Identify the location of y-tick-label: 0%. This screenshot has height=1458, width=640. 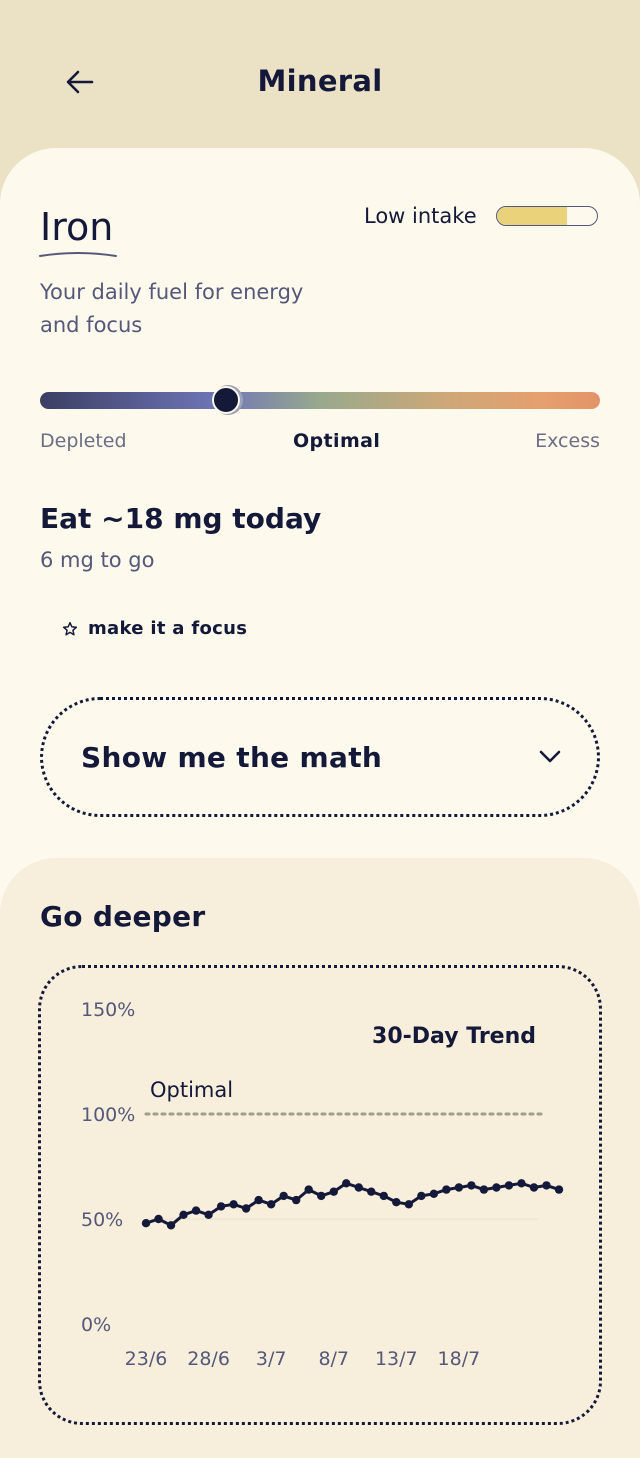
(96, 1325).